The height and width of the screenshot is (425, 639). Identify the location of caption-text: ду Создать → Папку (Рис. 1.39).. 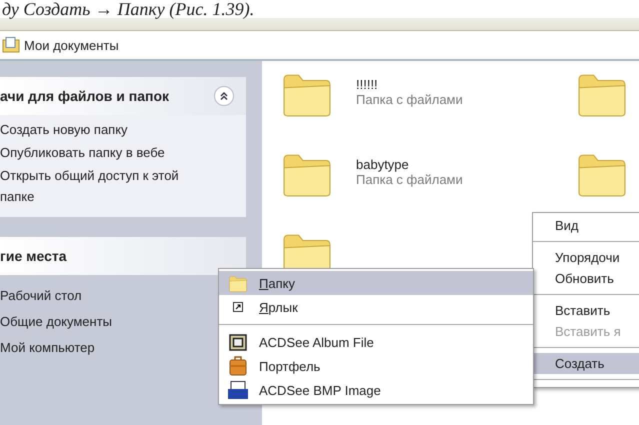
(128, 9).